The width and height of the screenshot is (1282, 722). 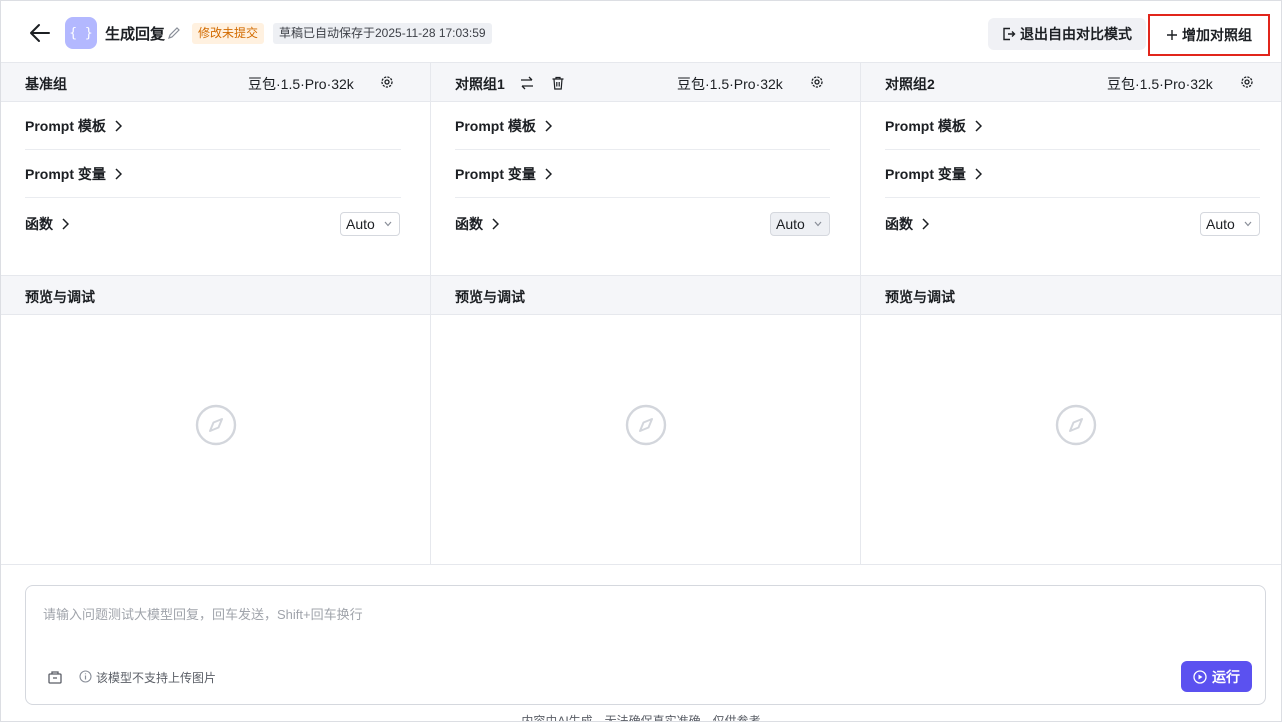 I want to click on run-button: 运行, so click(x=1216, y=676).